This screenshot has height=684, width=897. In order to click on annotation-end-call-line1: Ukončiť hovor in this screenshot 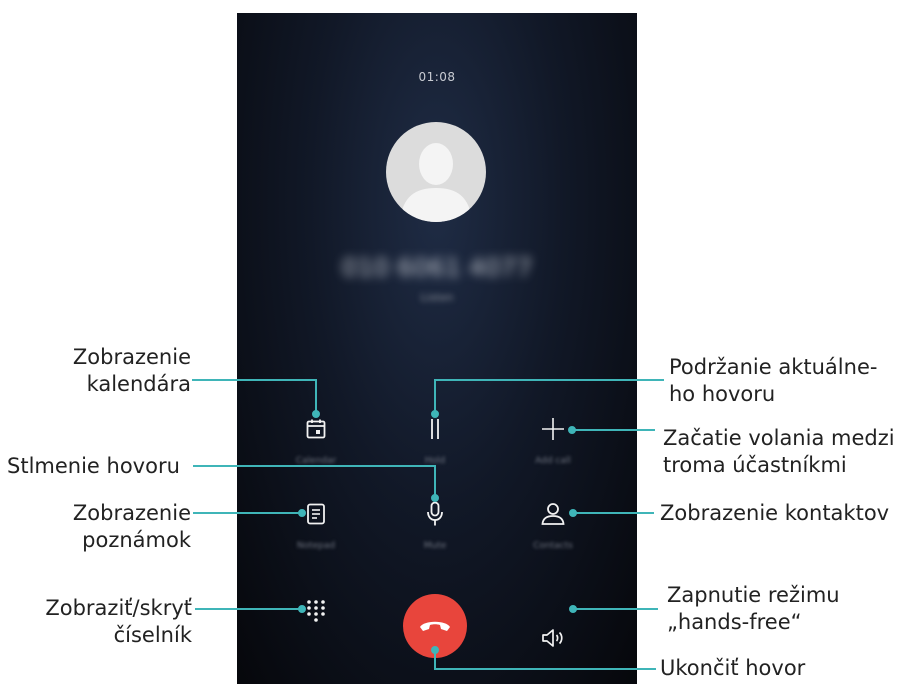, I will do `click(733, 668)`.